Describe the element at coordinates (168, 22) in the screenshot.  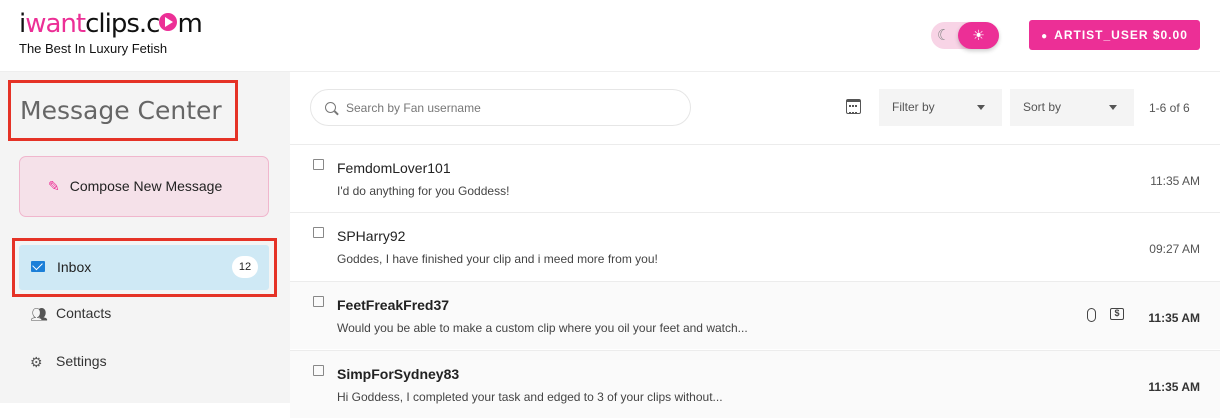
I see `play-icon` at that location.